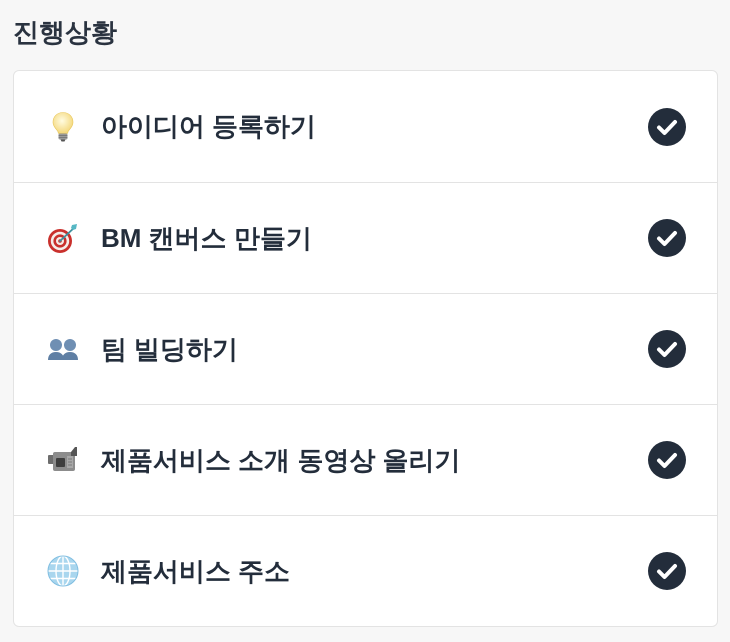 This screenshot has height=642, width=730. Describe the element at coordinates (65, 32) in the screenshot. I see `section-title: 진행상황` at that location.